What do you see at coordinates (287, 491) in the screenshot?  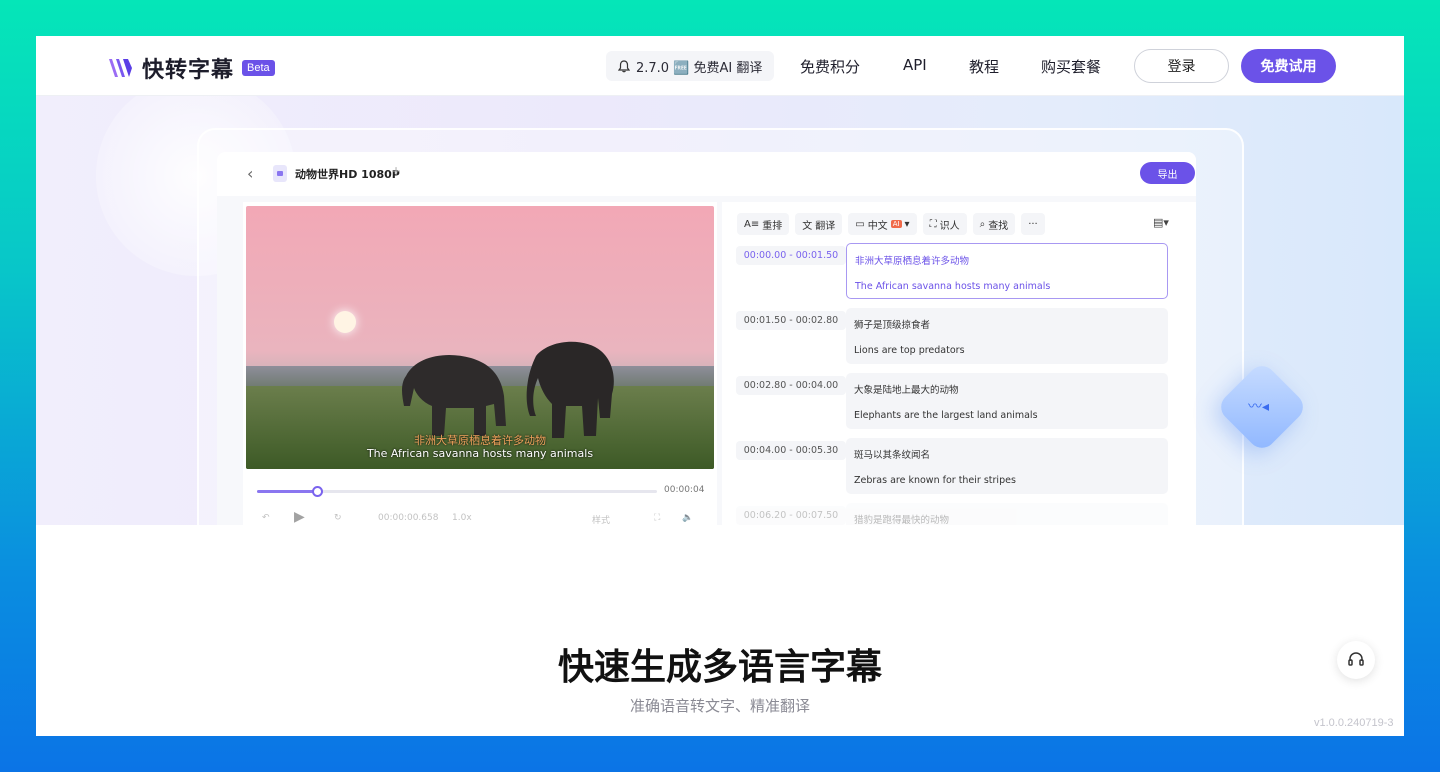 I see `progress-fill` at bounding box center [287, 491].